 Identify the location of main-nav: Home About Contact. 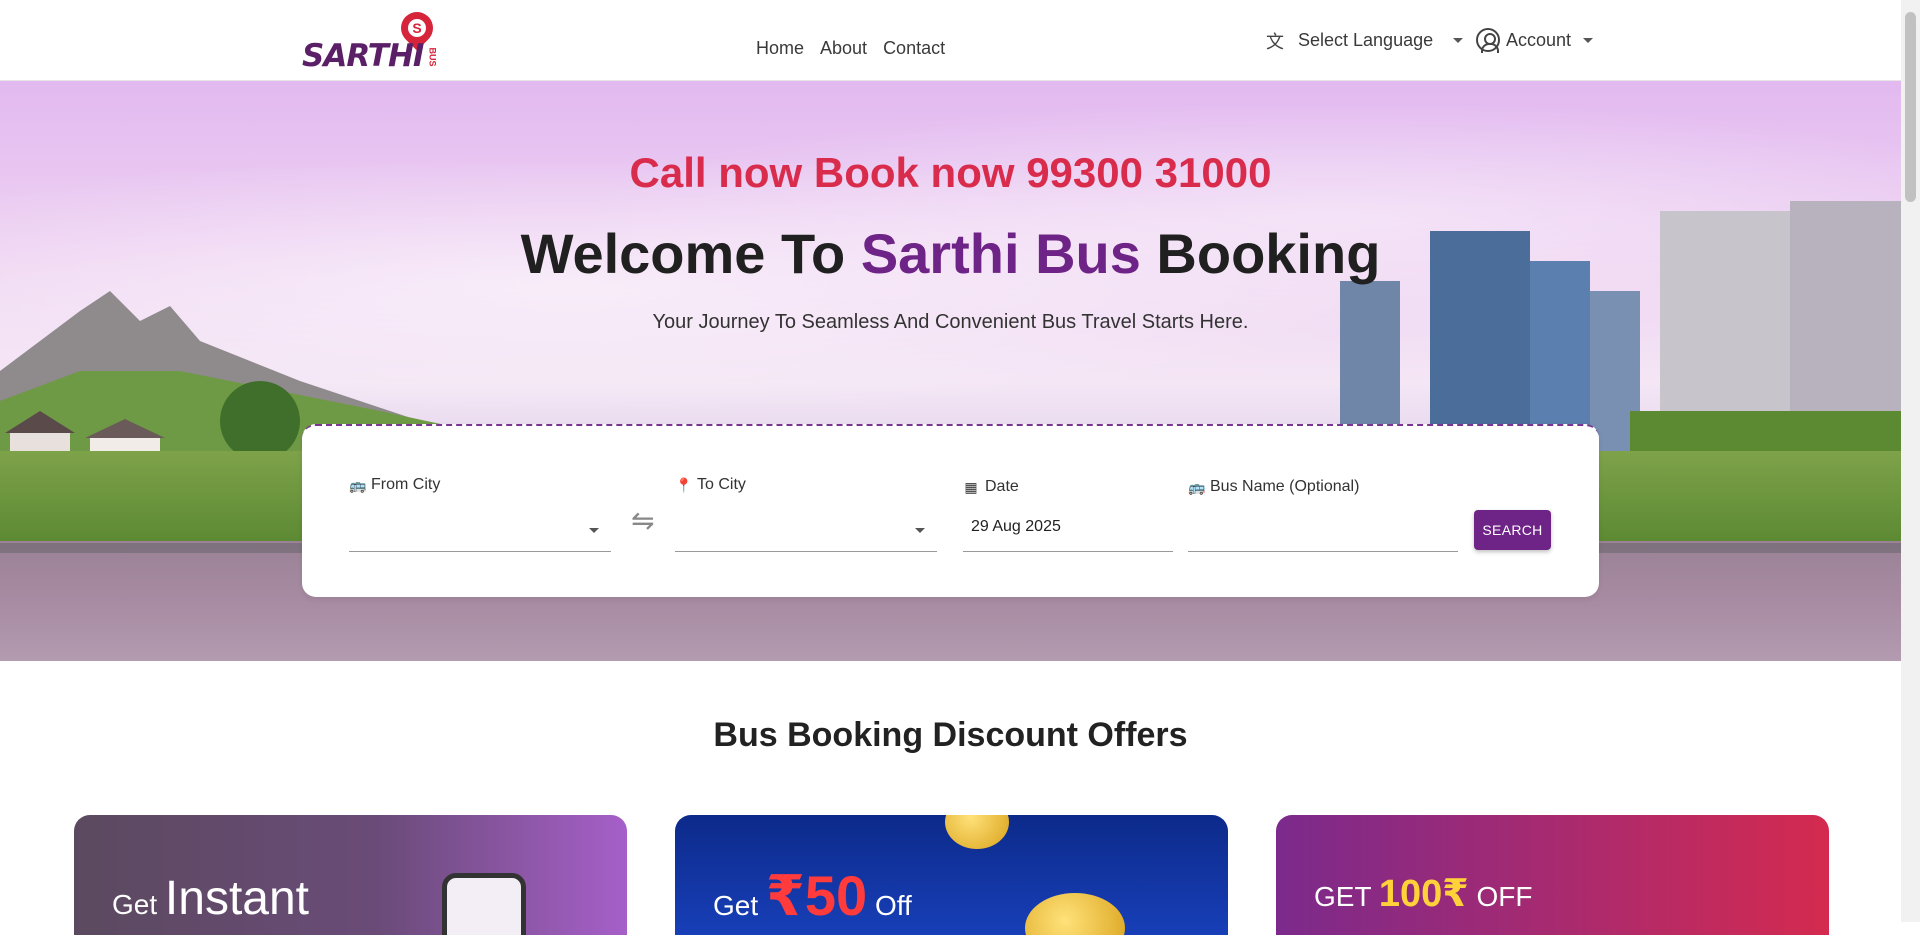
(850, 48).